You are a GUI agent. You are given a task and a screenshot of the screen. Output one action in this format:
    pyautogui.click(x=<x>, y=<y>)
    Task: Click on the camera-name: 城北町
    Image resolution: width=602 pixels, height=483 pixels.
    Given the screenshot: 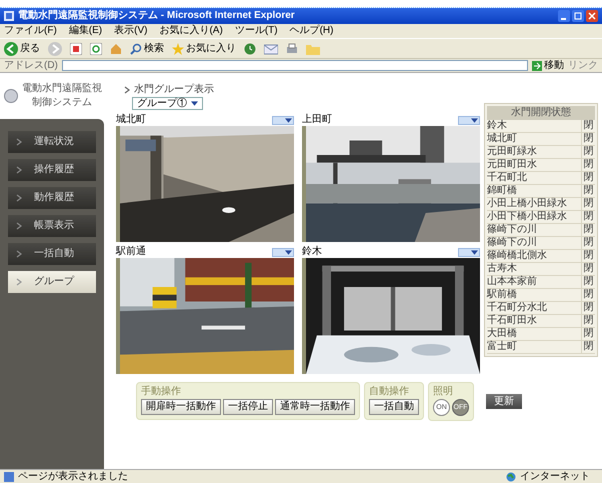 What is the action you would take?
    pyautogui.click(x=131, y=120)
    